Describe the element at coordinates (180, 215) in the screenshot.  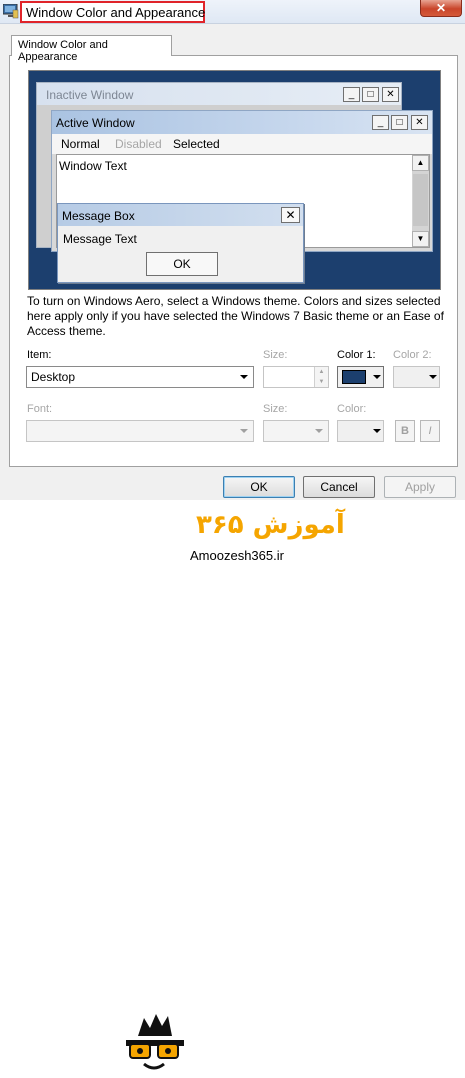
I see `message-box-title-bar: Message Box ✕` at that location.